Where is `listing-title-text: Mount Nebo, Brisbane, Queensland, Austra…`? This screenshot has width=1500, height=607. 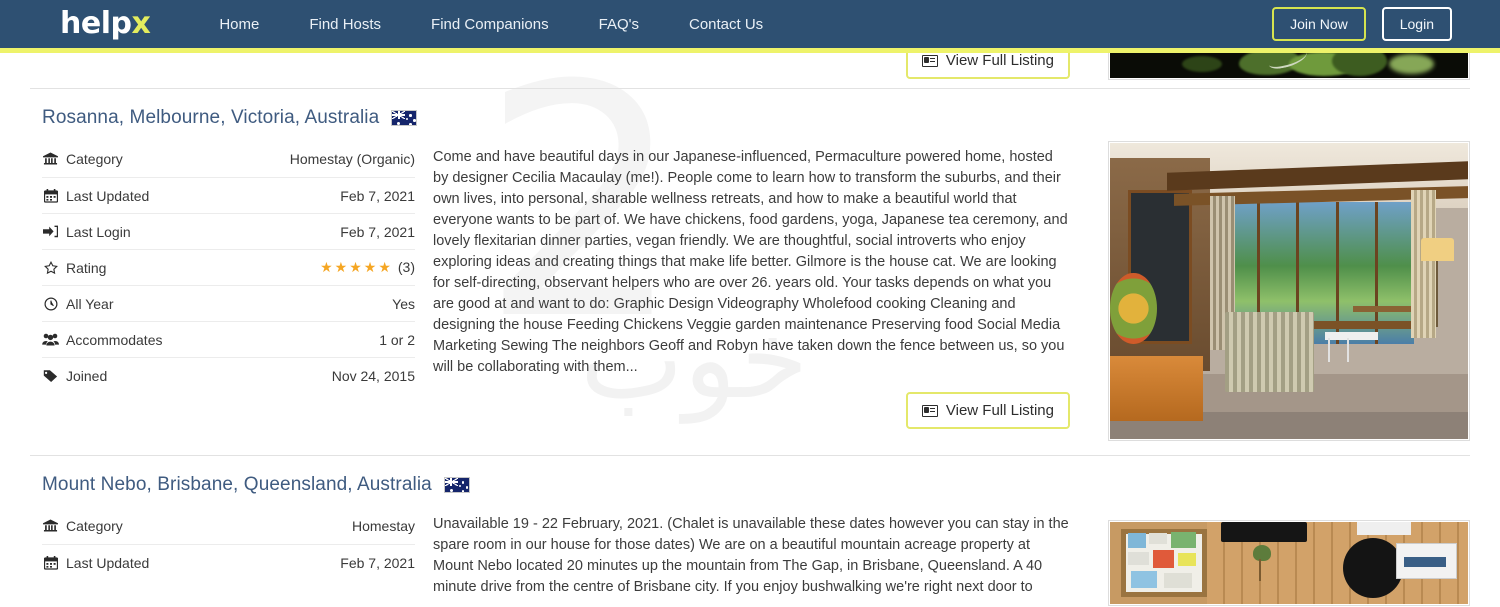 listing-title-text: Mount Nebo, Brisbane, Queensland, Austra… is located at coordinates (237, 484).